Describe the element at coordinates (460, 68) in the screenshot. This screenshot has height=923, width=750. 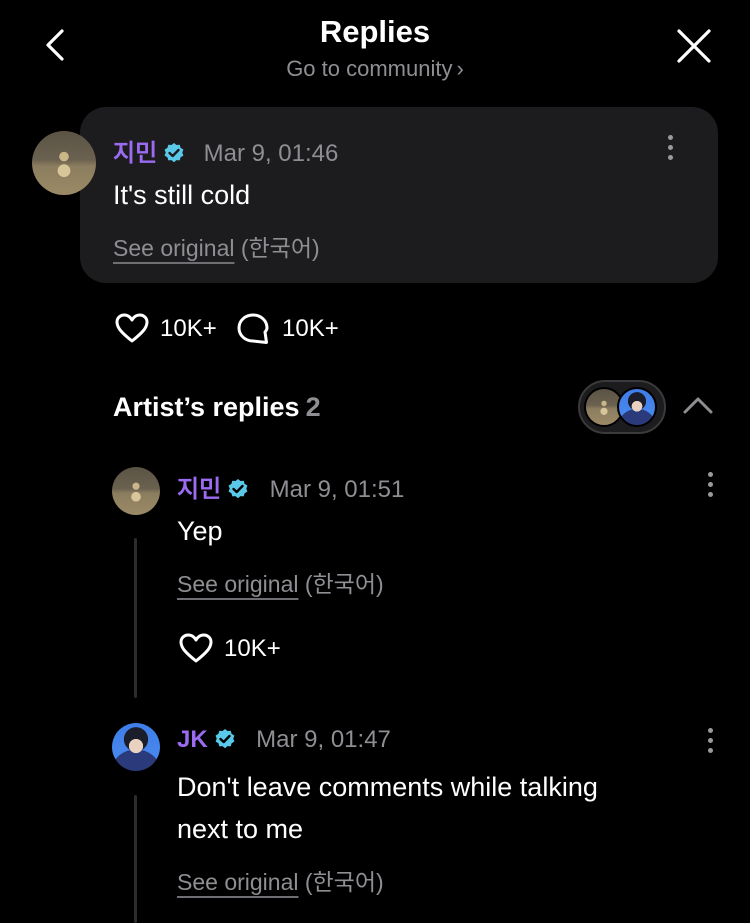
I see `chevron-right-icon: ›` at that location.